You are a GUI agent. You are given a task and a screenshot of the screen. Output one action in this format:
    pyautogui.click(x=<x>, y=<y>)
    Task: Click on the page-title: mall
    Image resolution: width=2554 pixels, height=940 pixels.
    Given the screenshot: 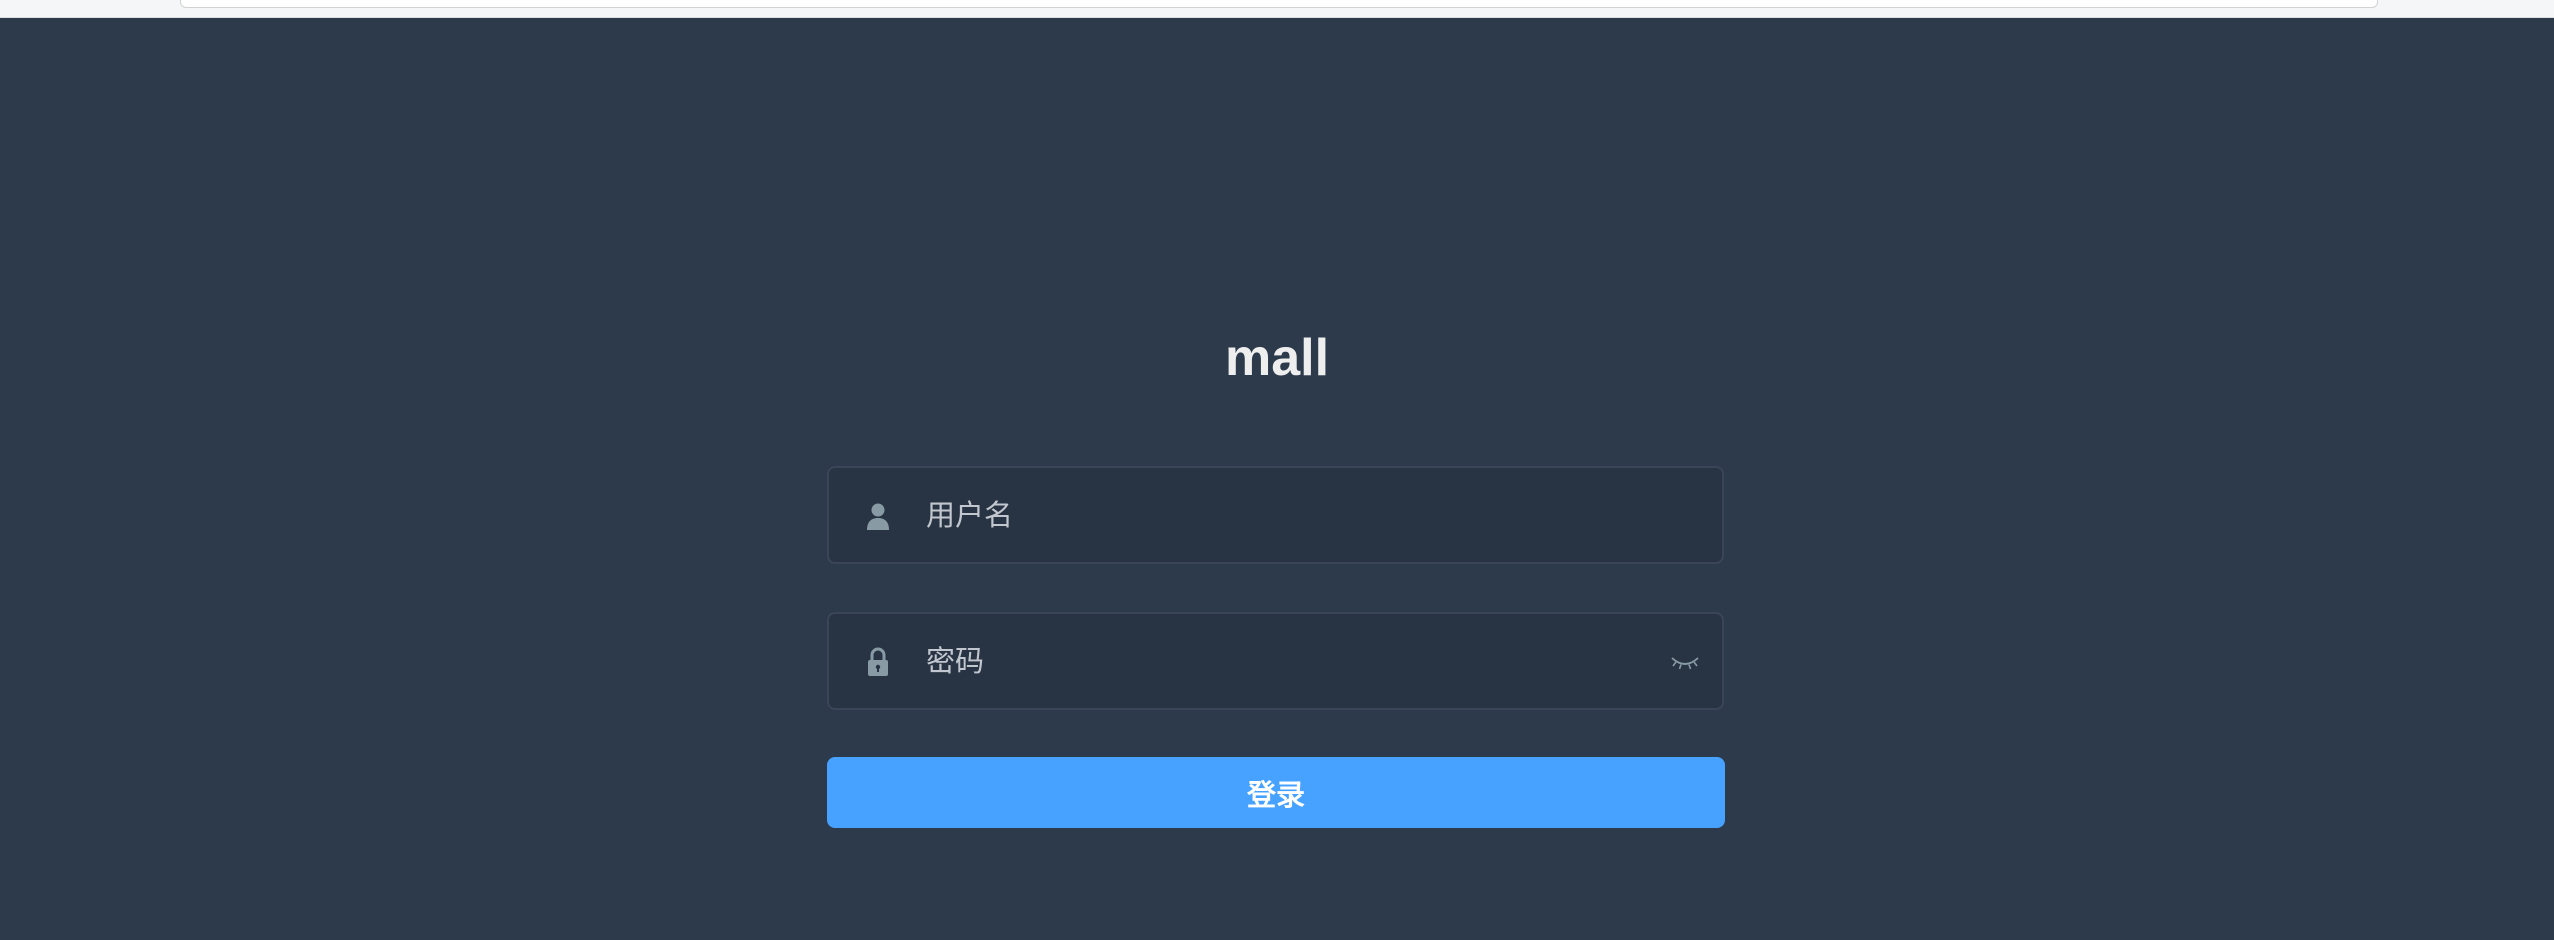 What is the action you would take?
    pyautogui.click(x=1277, y=358)
    